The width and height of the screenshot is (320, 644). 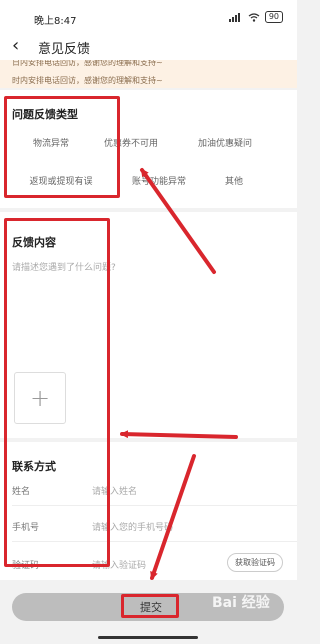 I want to click on notice-line-2: 时内安排电话回访，感谢您的理解和支持~, so click(x=87, y=80).